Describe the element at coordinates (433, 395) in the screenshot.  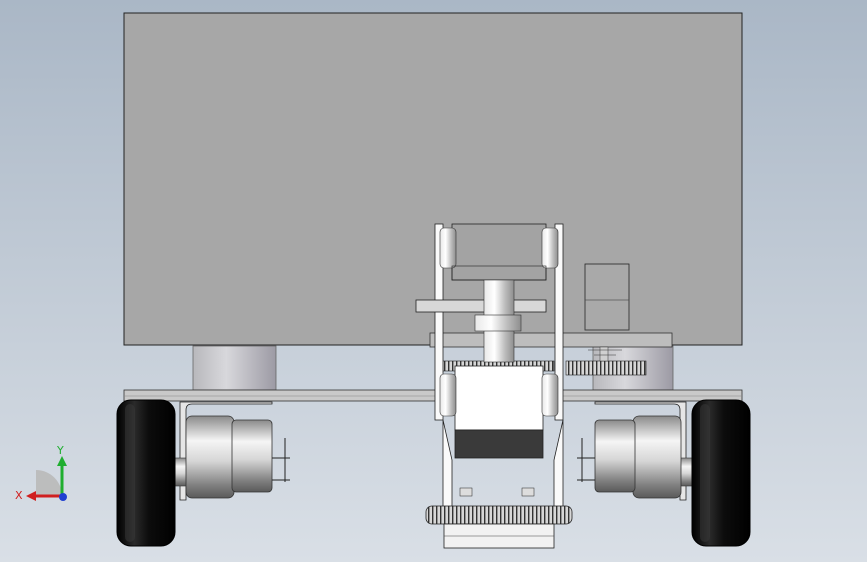
I see `chassis-plate` at that location.